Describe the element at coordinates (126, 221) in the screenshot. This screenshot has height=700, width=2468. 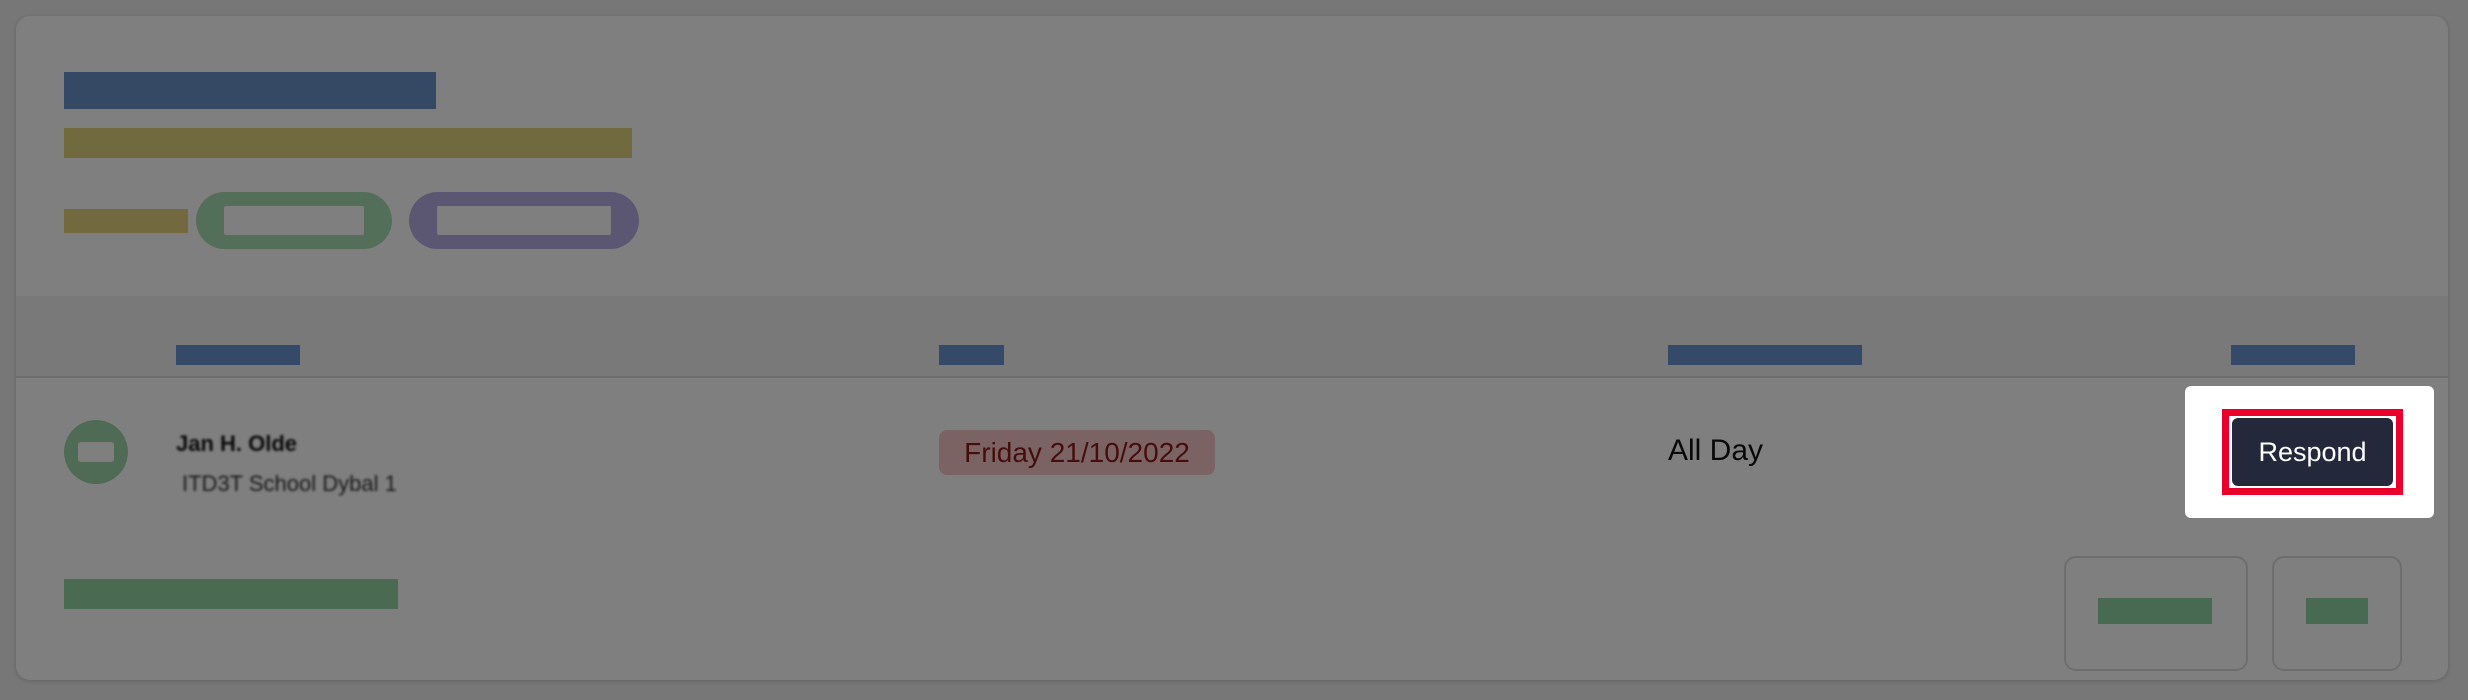
I see `card-meta-placeholder` at that location.